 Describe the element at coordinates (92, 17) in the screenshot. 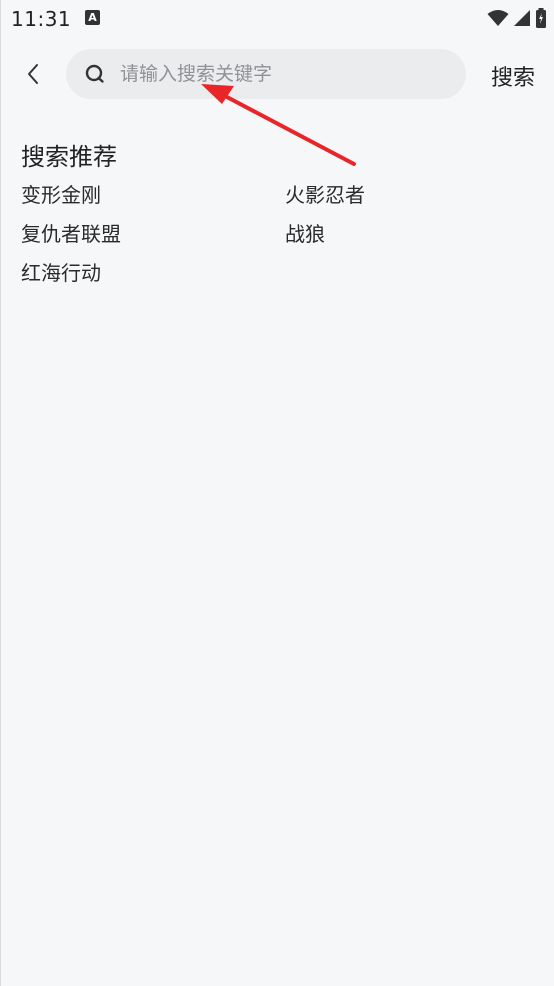

I see `notification-app-icon: A` at that location.